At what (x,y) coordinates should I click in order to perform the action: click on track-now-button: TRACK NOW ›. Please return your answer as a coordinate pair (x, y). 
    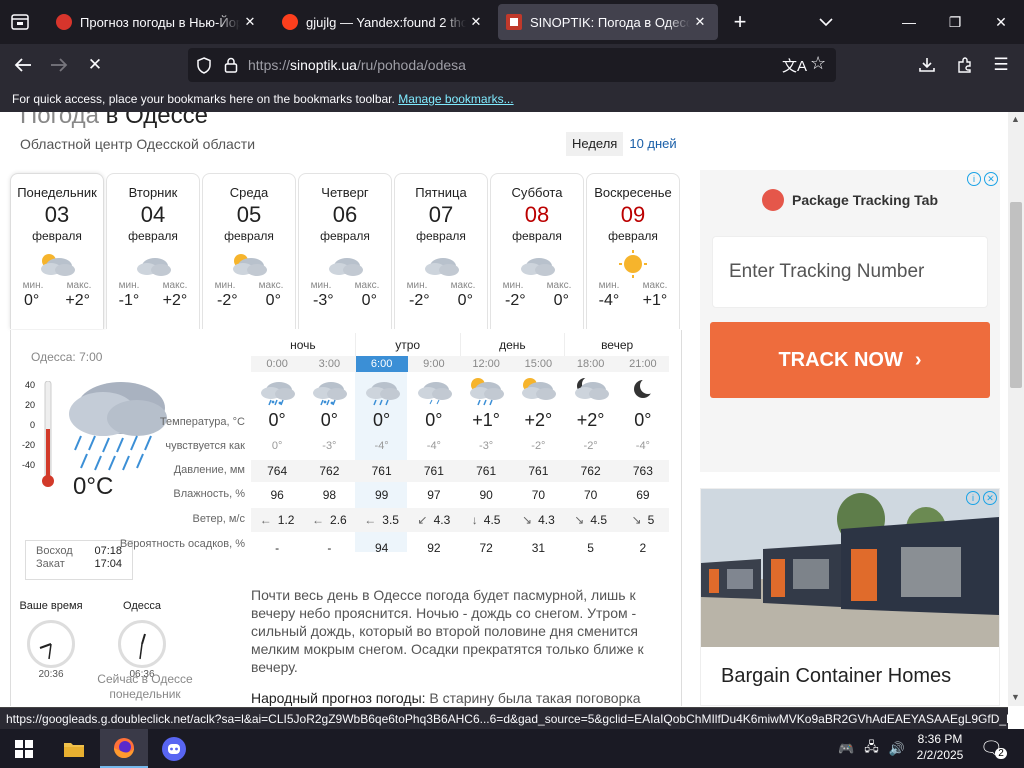
    Looking at the image, I should click on (850, 360).